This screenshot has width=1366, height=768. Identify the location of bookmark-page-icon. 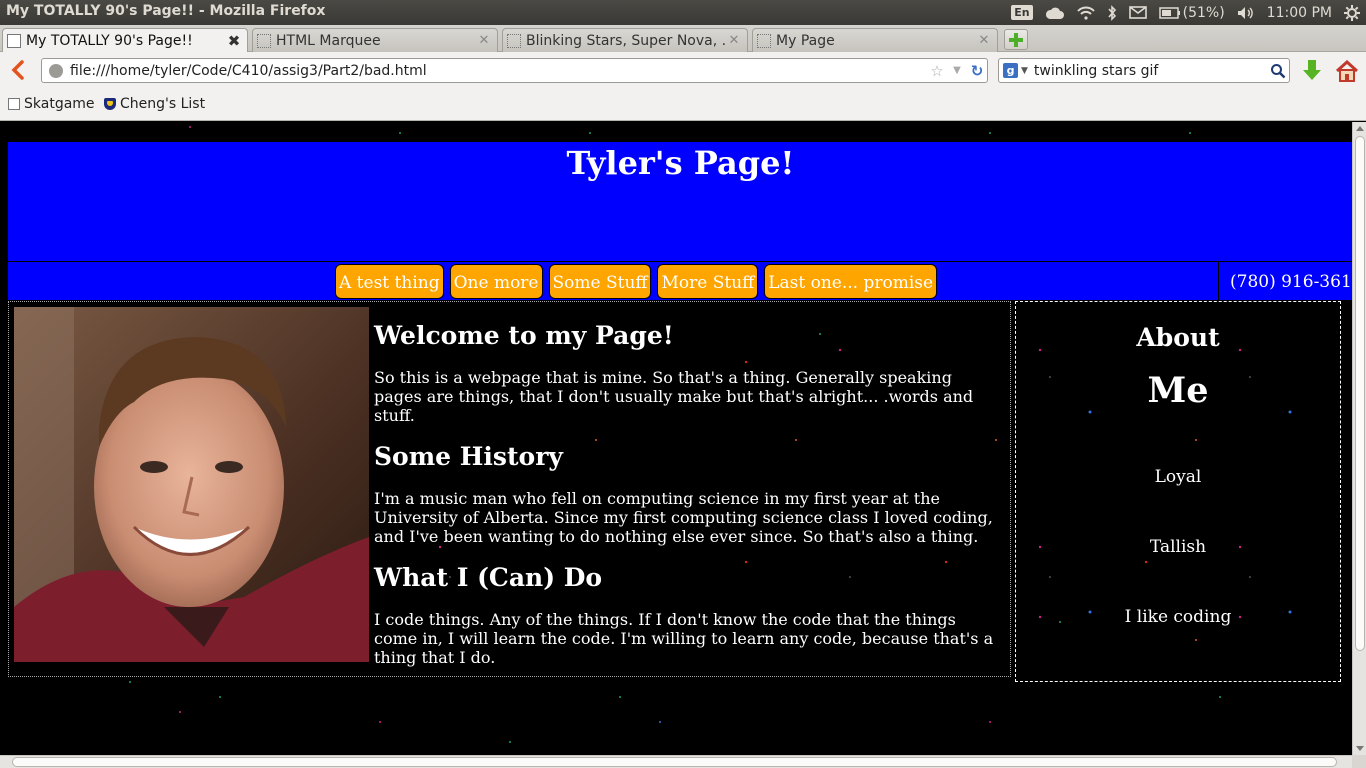
(14, 104).